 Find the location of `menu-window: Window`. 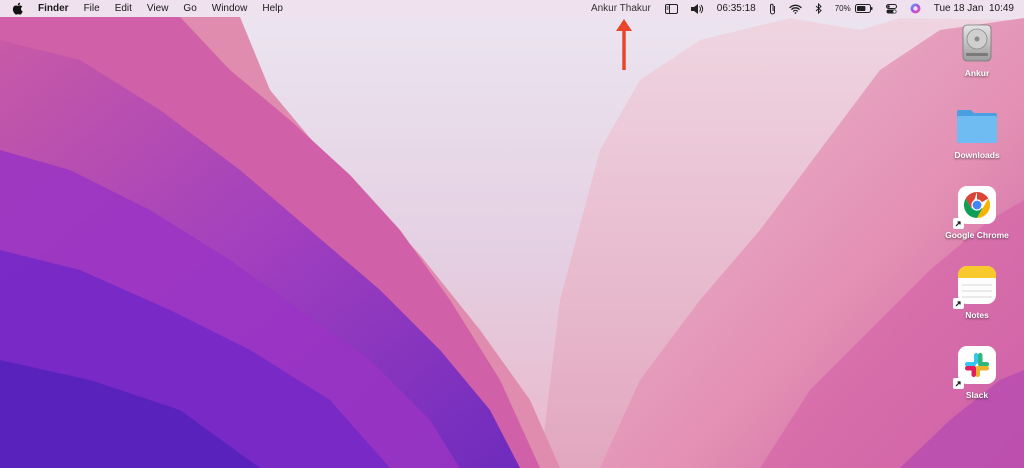

menu-window: Window is located at coordinates (230, 8).